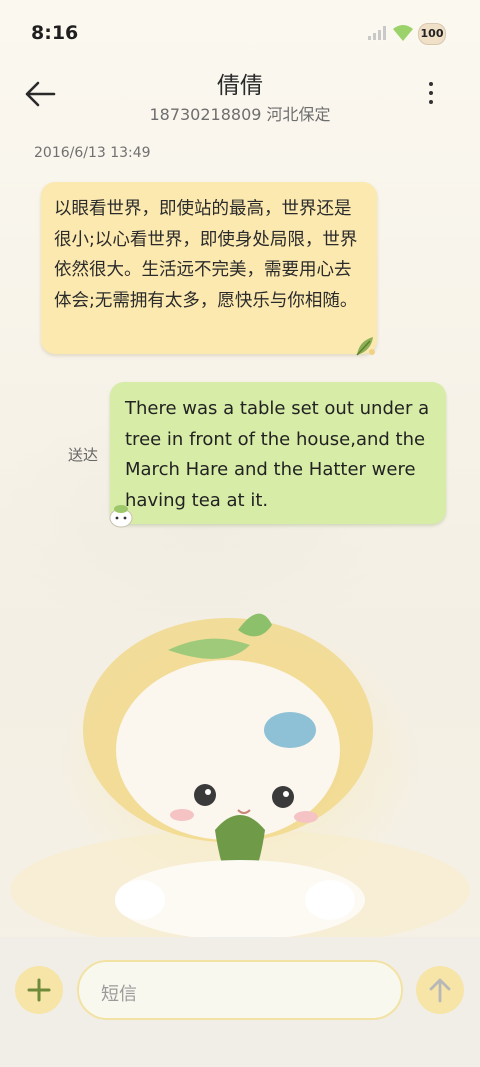 This screenshot has height=1067, width=480. Describe the element at coordinates (83, 455) in the screenshot. I see `delivery-status: 送达` at that location.